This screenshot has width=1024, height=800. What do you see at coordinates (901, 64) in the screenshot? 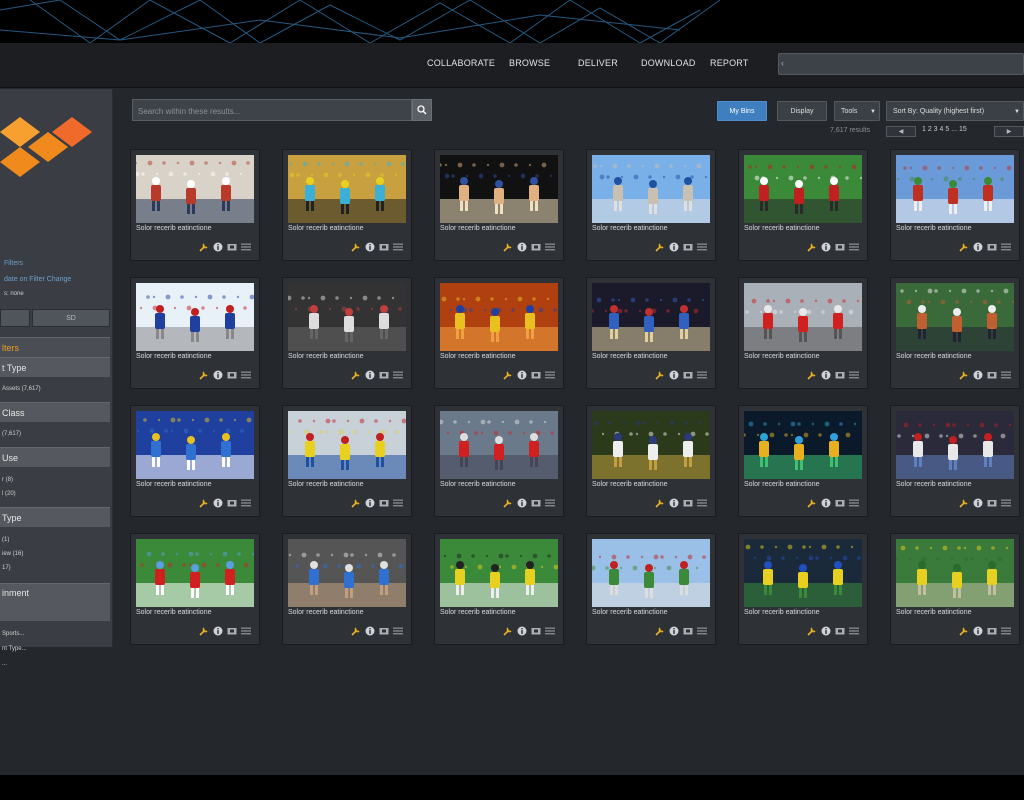
I see `global-search-input: ‹` at bounding box center [901, 64].